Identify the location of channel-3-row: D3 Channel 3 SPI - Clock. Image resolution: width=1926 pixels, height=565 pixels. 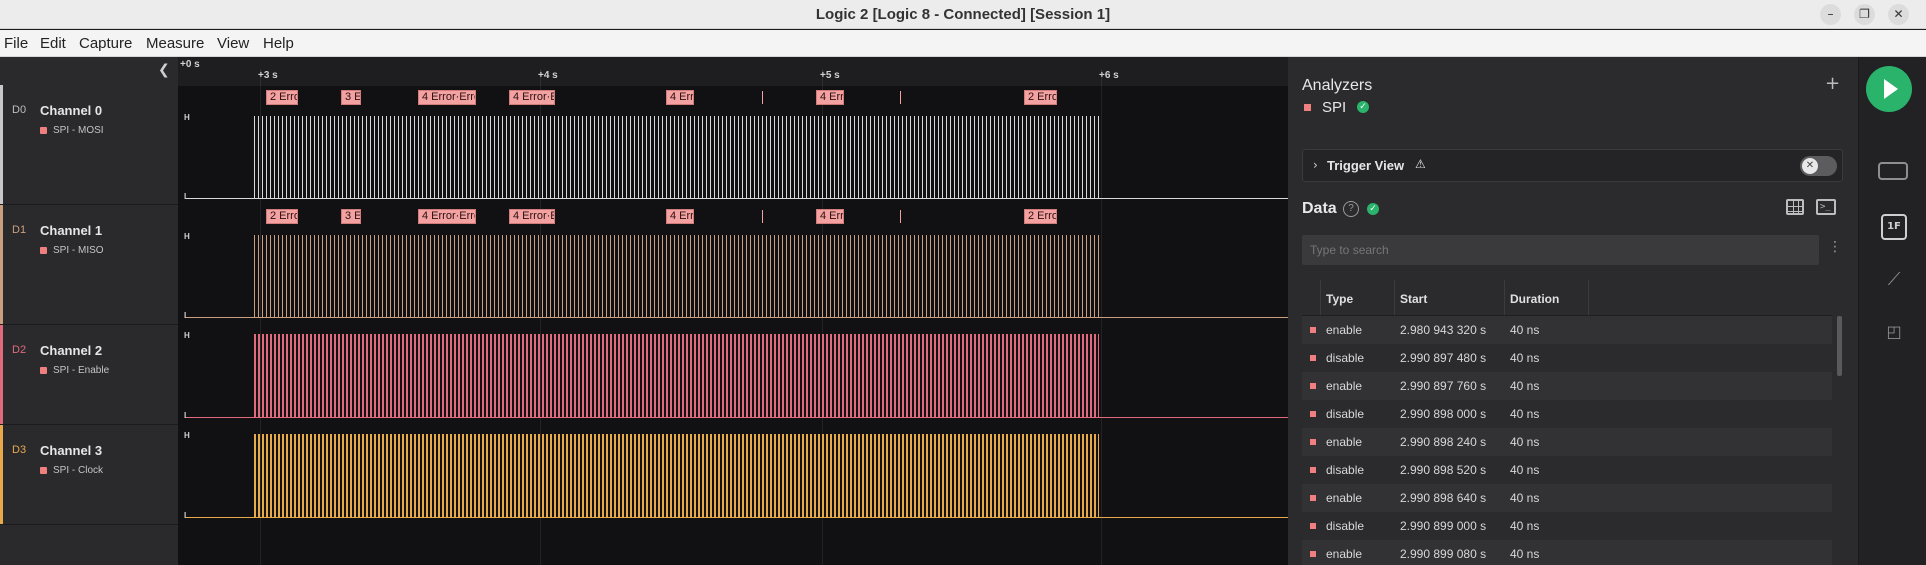
(89, 475).